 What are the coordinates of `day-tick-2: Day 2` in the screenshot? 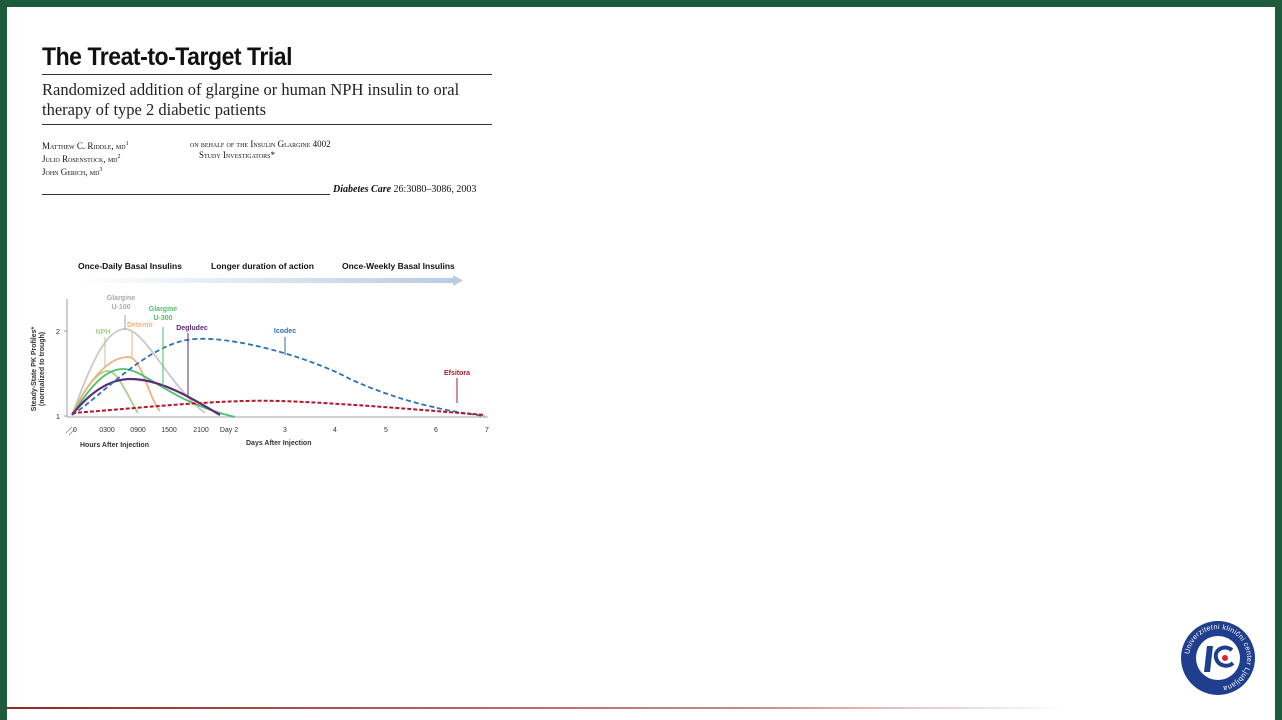 It's located at (229, 430).